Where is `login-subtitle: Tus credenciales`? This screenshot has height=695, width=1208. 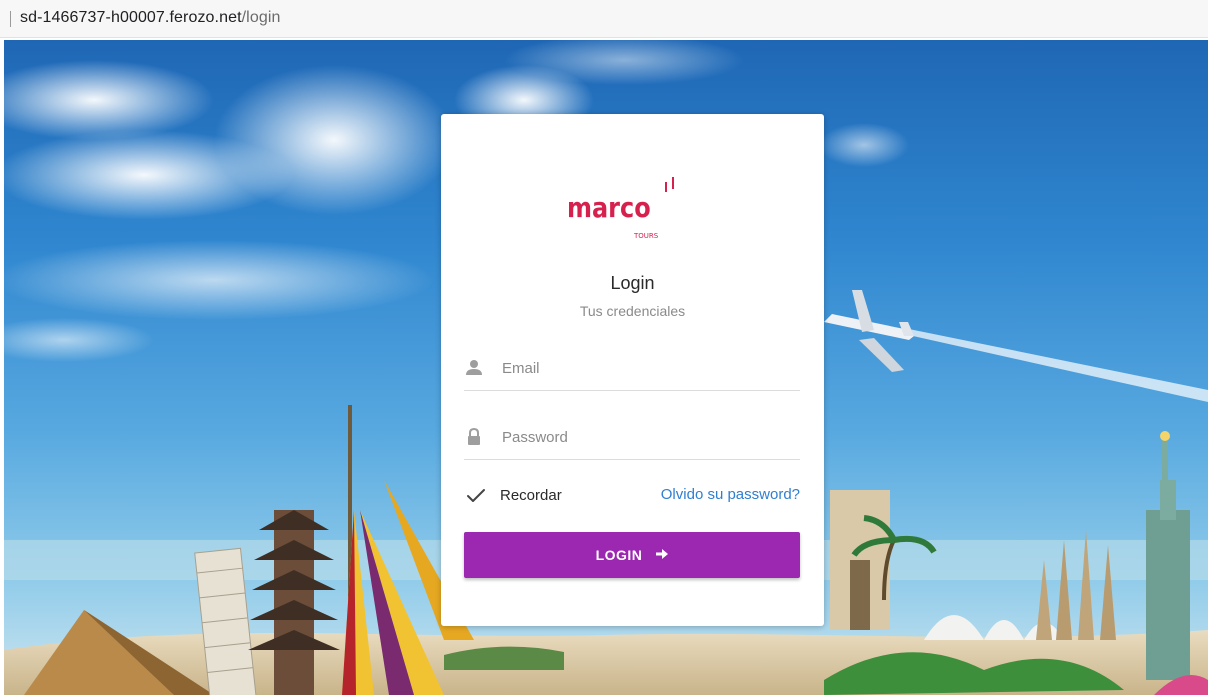 login-subtitle: Tus credenciales is located at coordinates (632, 311).